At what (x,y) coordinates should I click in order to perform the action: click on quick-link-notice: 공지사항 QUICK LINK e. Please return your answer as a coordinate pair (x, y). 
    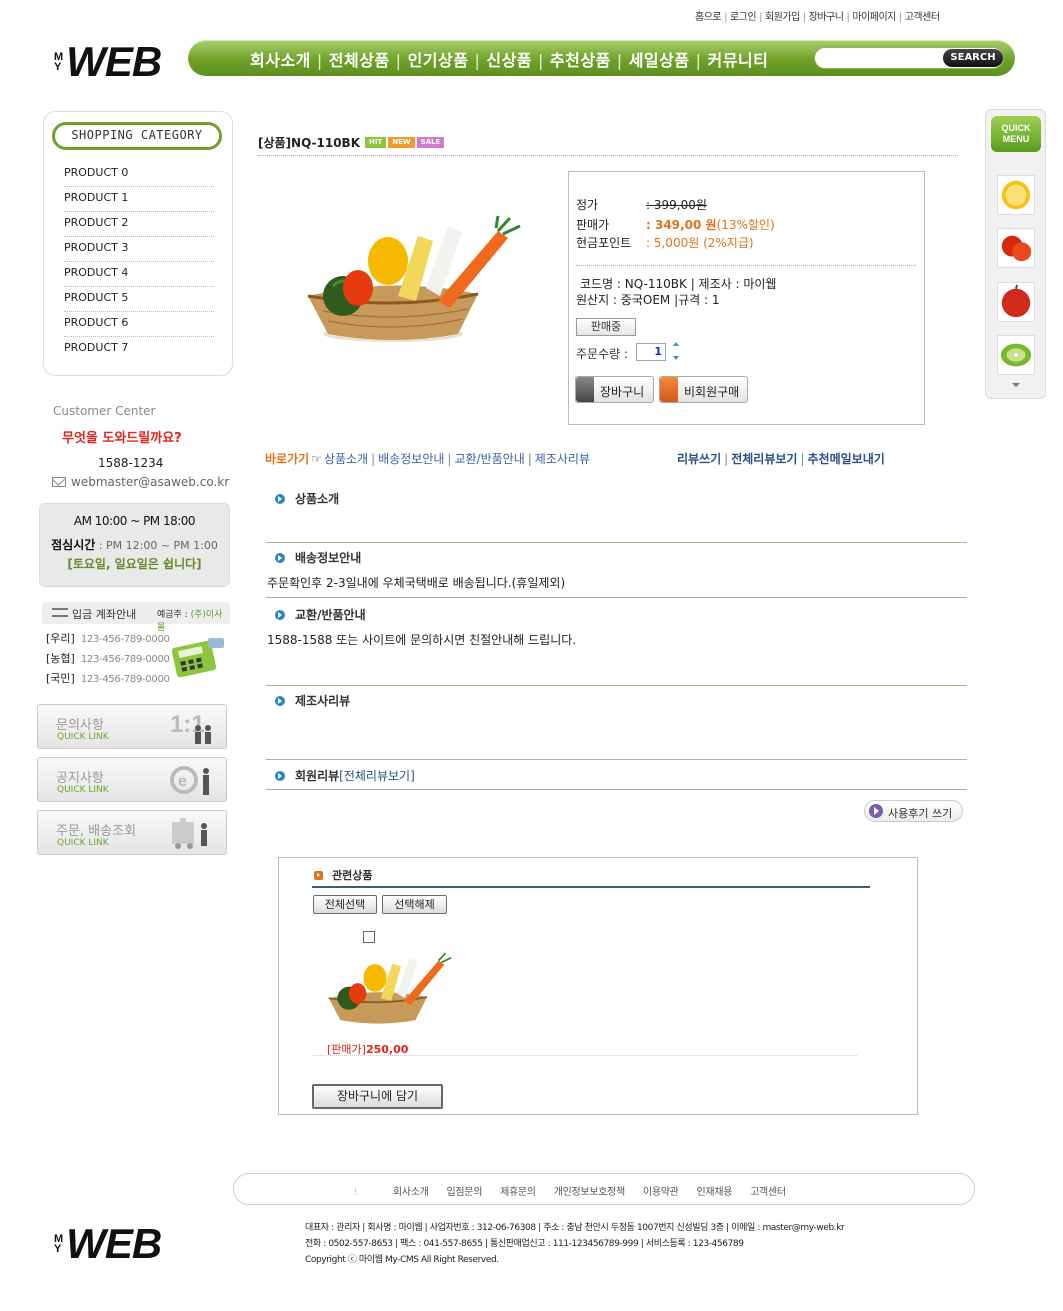
    Looking at the image, I should click on (132, 779).